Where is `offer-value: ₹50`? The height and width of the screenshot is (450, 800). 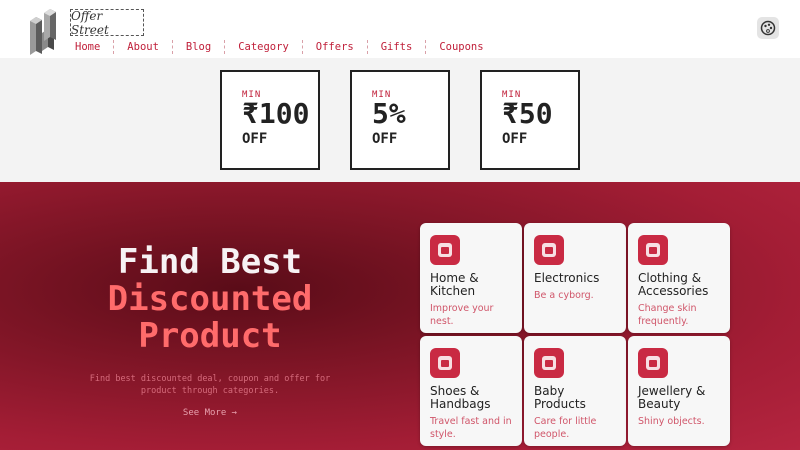
offer-value: ₹50 is located at coordinates (527, 113).